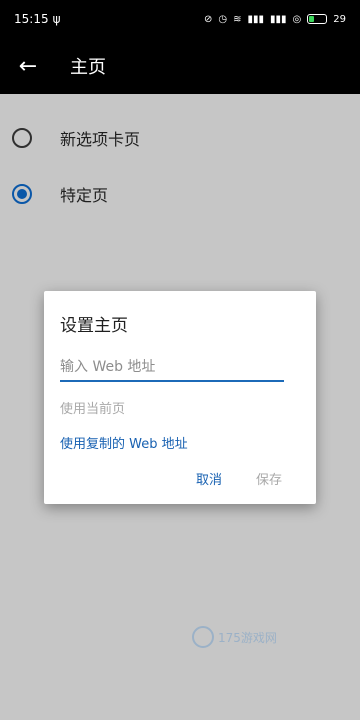  Describe the element at coordinates (84, 195) in the screenshot. I see `option-label: 特定页` at that location.